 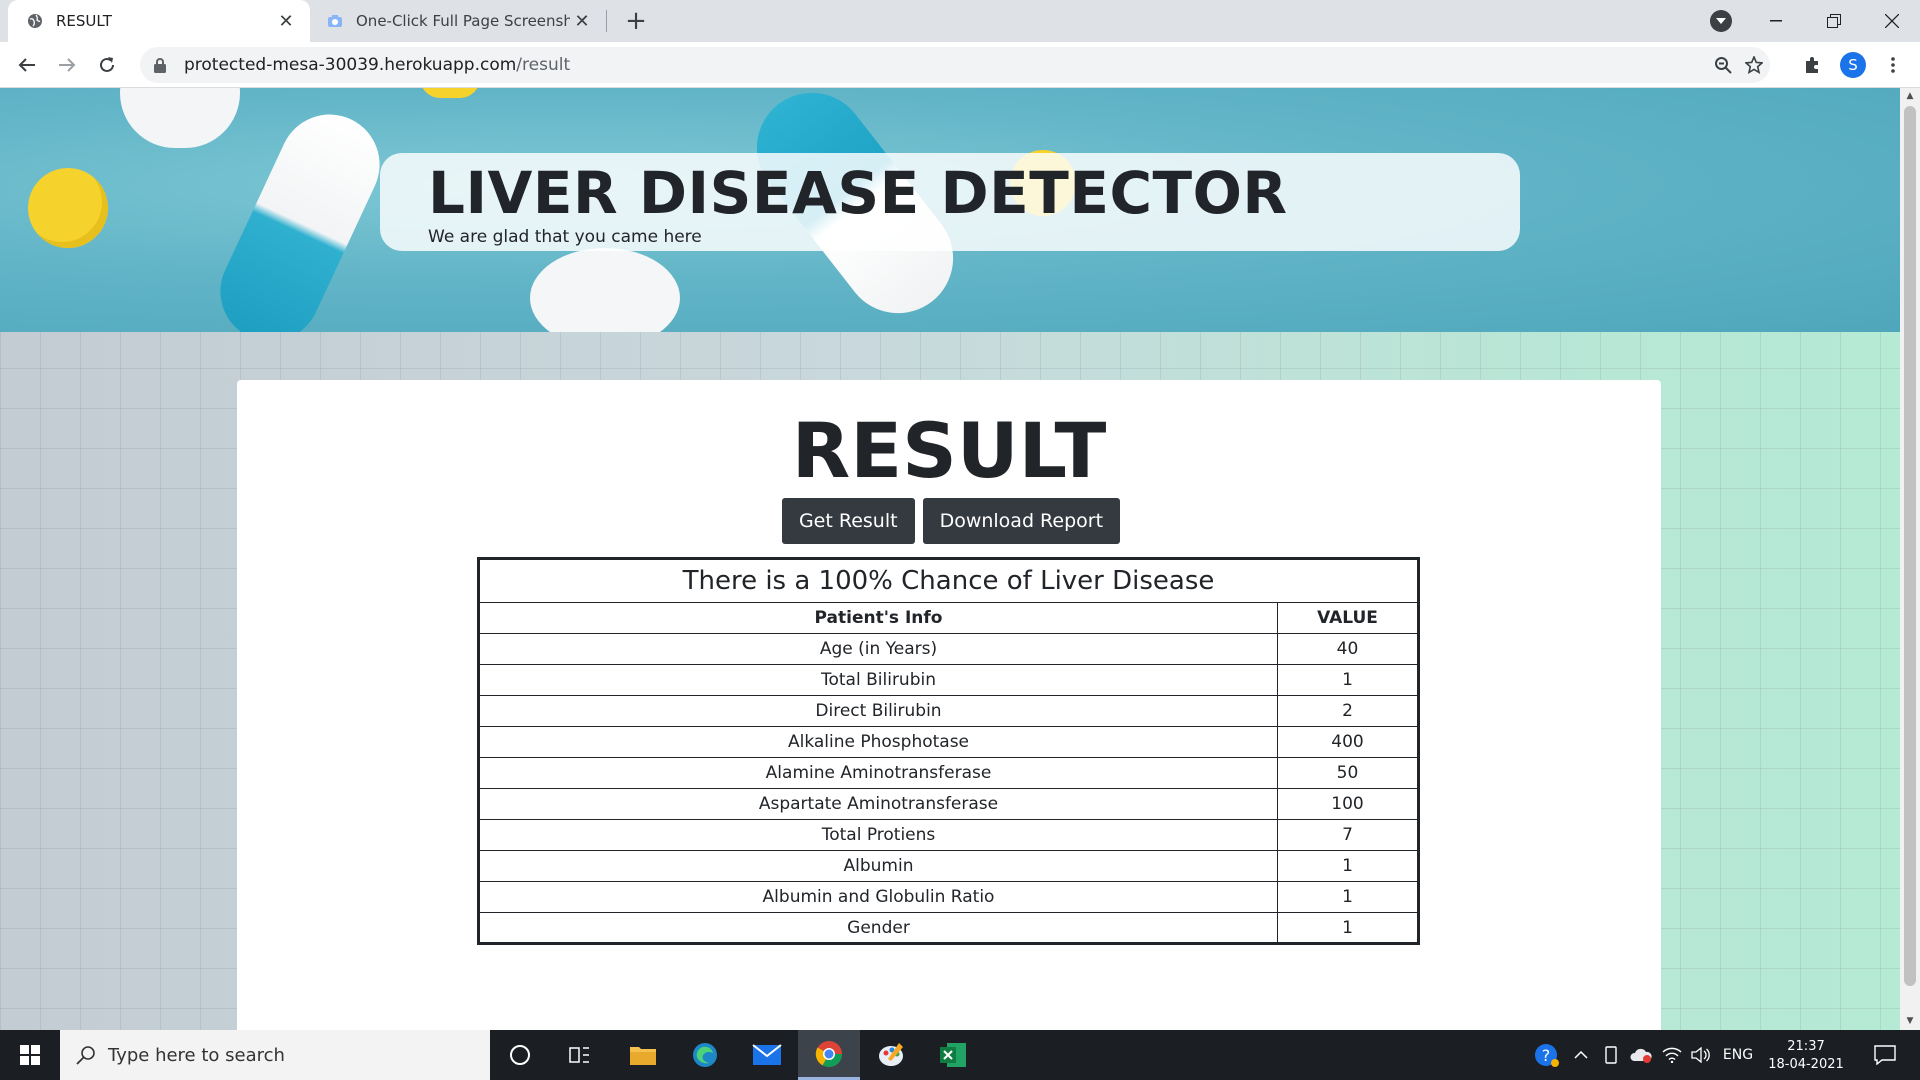 What do you see at coordinates (1672, 1055) in the screenshot?
I see `wifi-icon` at bounding box center [1672, 1055].